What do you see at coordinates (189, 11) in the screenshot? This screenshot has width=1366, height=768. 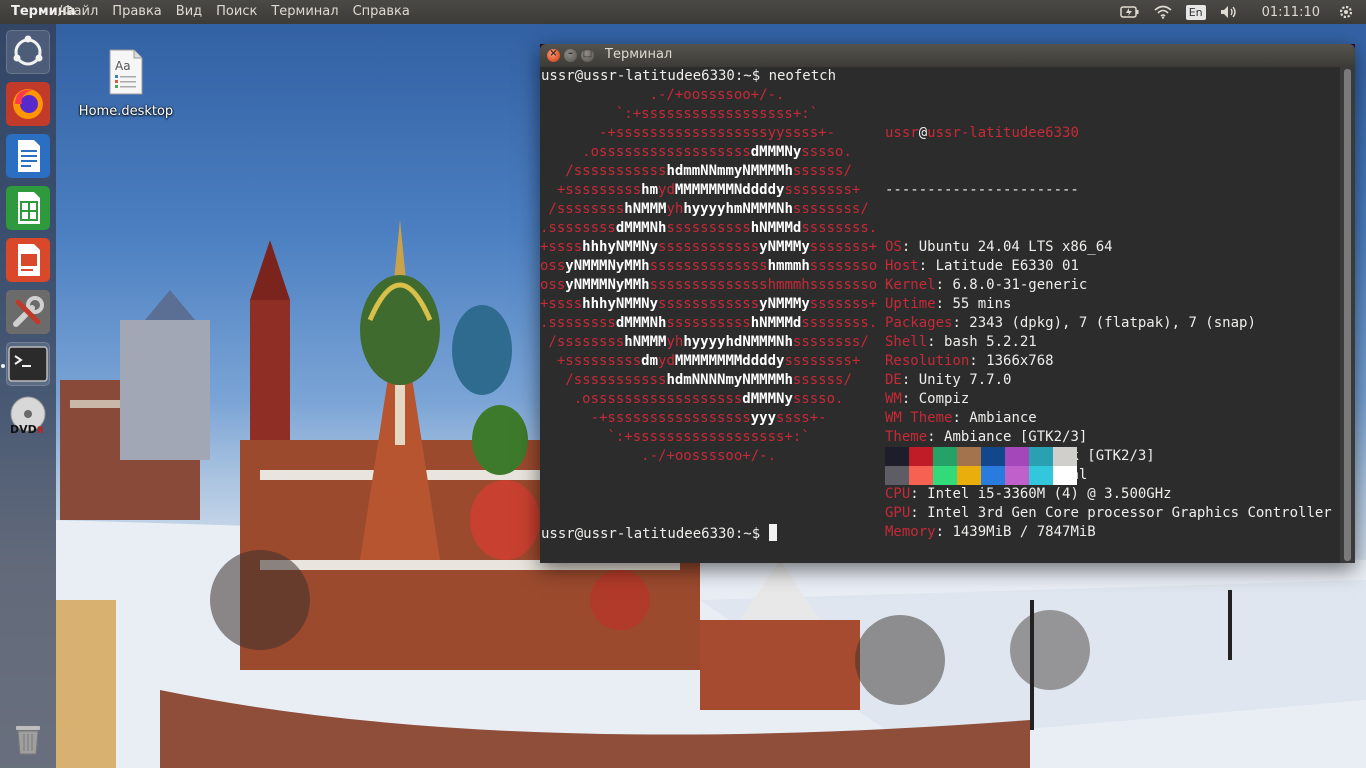 I see `menu-view: Вид` at bounding box center [189, 11].